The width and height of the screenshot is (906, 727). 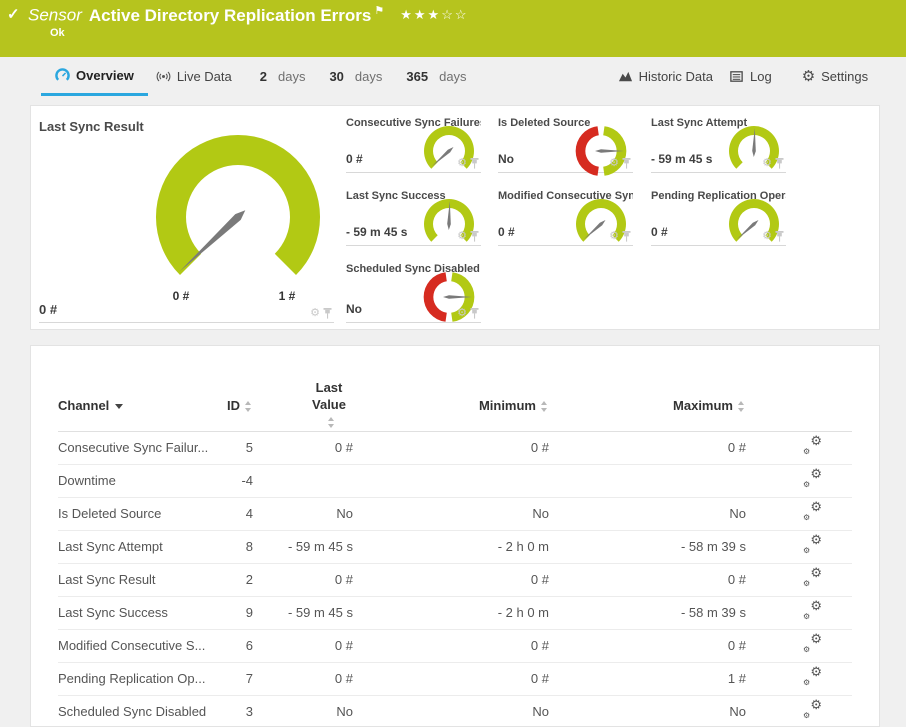 I want to click on table-row: Pending Replication Op... 7 0 # 0 # 1 # ⚙ ⚙, so click(x=455, y=679).